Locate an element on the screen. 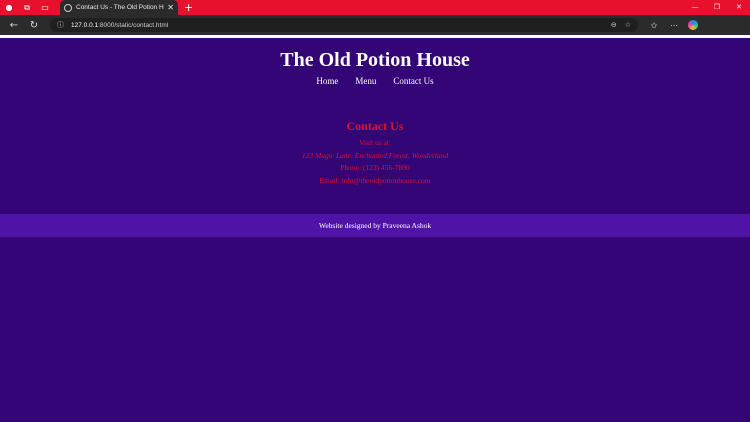 Image resolution: width=750 pixels, height=422 pixels. copilot-icon is located at coordinates (693, 25).